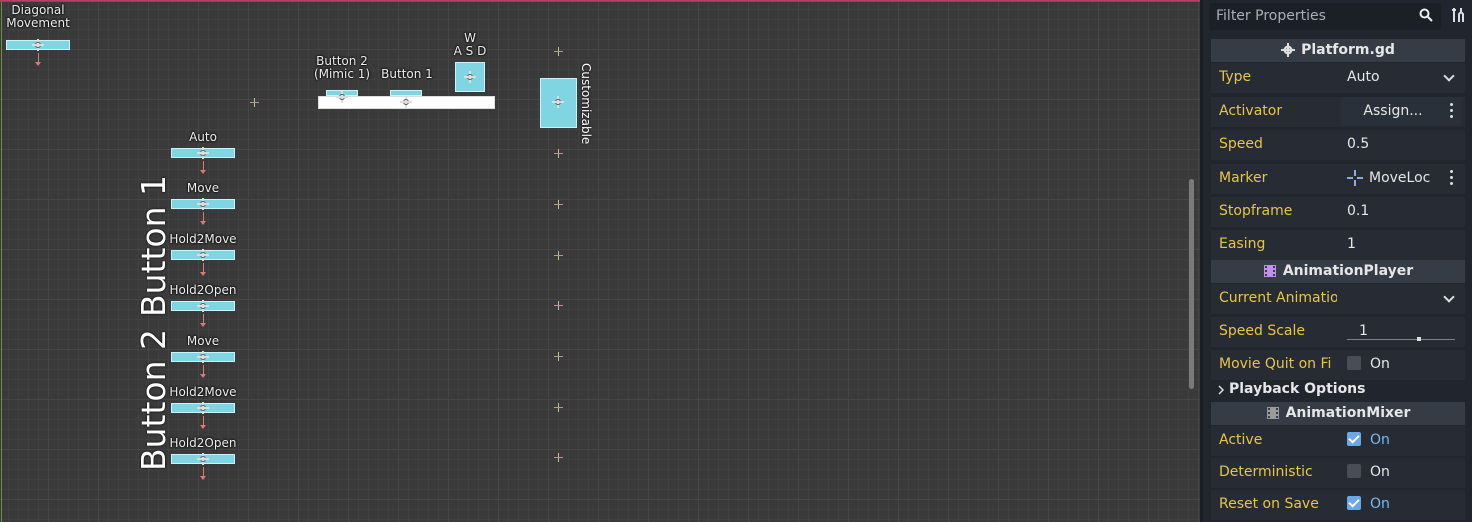 This screenshot has height=522, width=1472. Describe the element at coordinates (1363, 77) in the screenshot. I see `prop-type-value: Auto` at that location.